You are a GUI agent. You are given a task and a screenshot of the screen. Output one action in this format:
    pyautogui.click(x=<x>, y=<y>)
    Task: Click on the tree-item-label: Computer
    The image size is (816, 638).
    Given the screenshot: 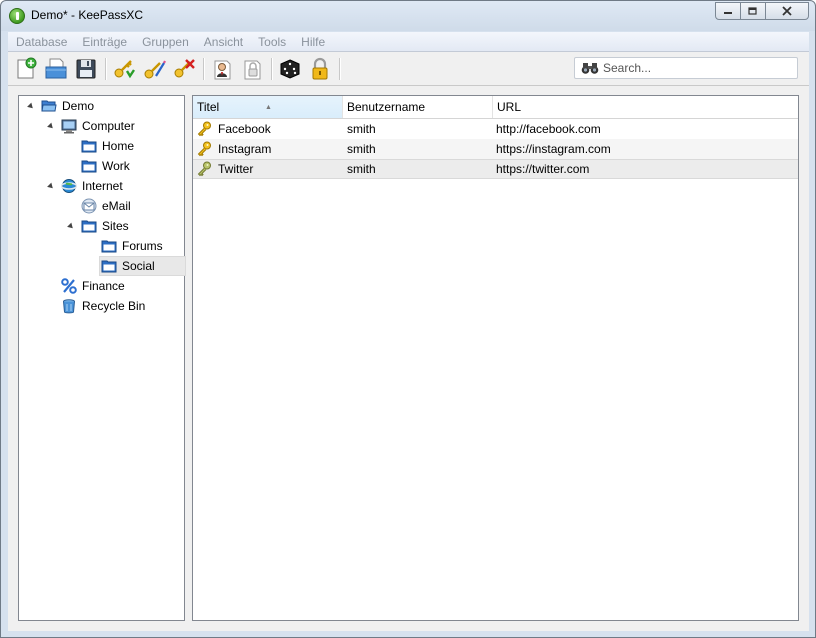 What is the action you would take?
    pyautogui.click(x=108, y=126)
    